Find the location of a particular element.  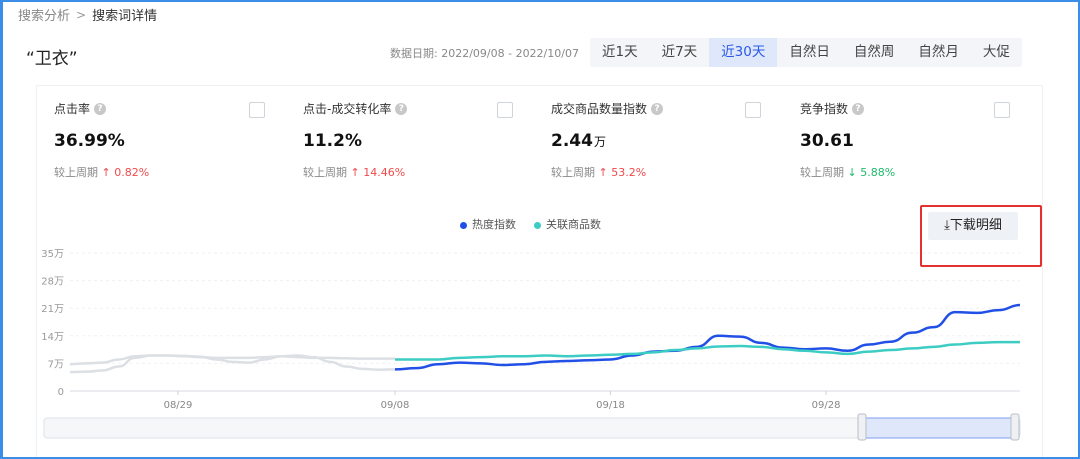

x-tick-label: 09/08 is located at coordinates (395, 405).